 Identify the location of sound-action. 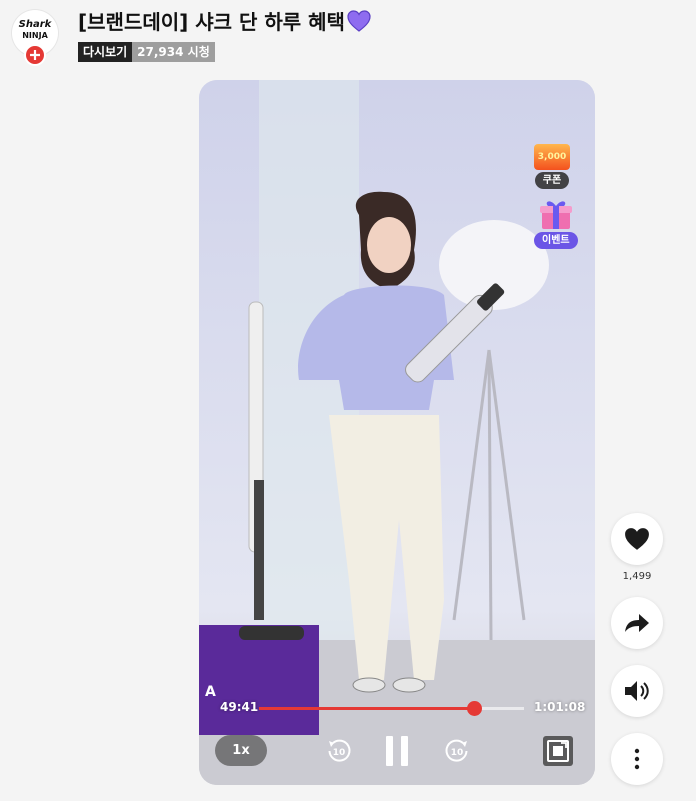
(637, 691).